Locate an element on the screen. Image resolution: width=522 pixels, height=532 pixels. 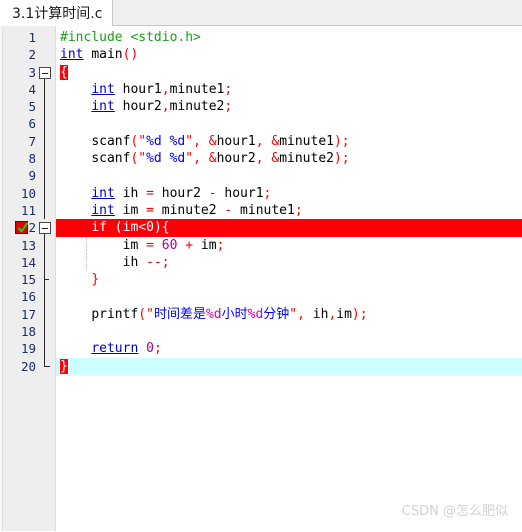
code-line: 3 { is located at coordinates (261, 72).